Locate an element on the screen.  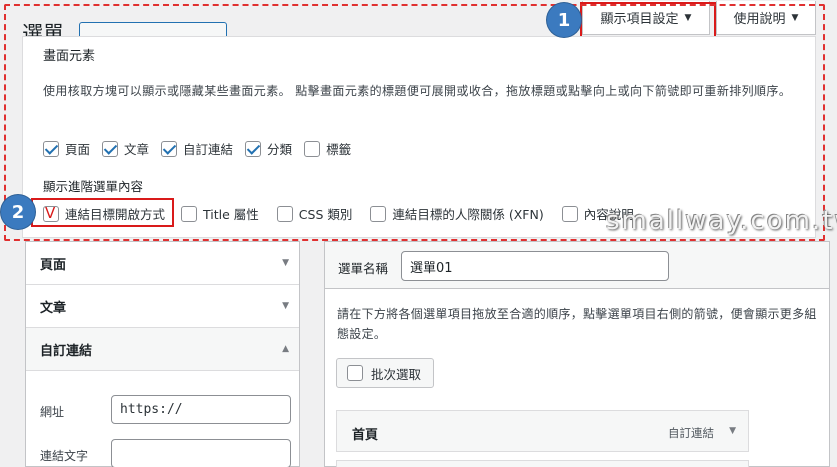
menu-item: 首頁 自訂連結 ▼ is located at coordinates (542, 431).